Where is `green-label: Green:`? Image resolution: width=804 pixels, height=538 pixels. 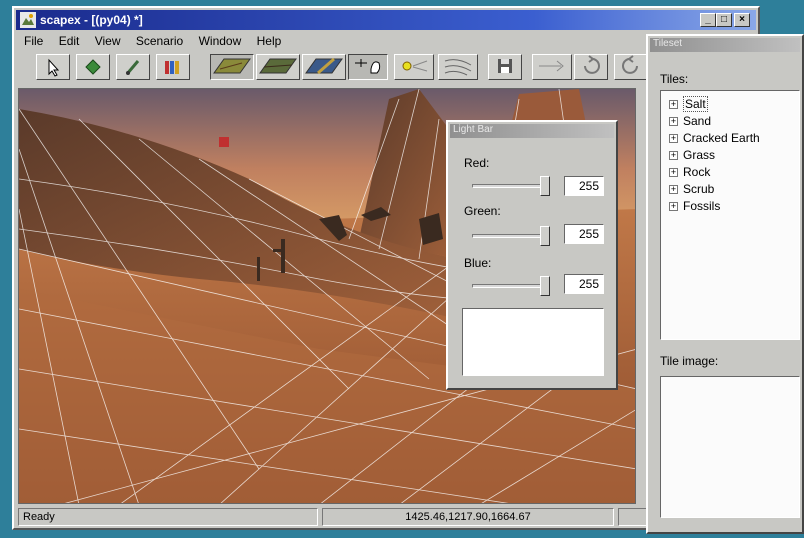
green-label: Green: is located at coordinates (482, 211).